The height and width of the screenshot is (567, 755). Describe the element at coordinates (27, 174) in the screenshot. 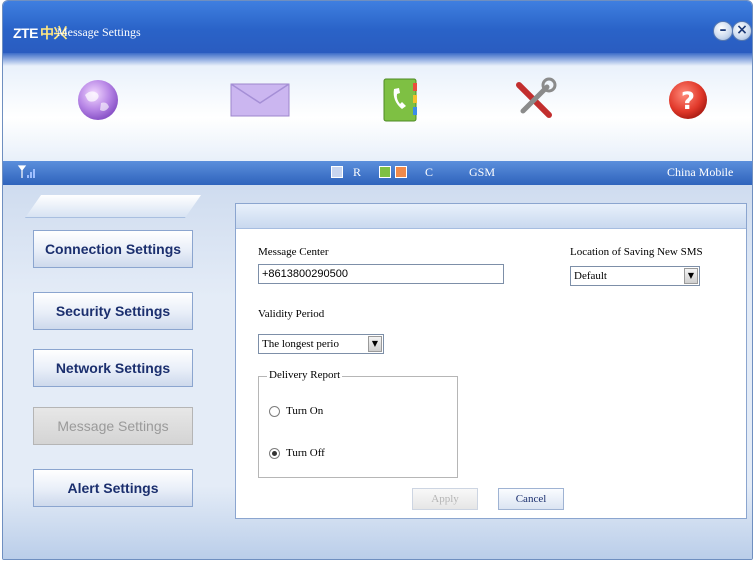

I see `signal-strength-icon` at that location.